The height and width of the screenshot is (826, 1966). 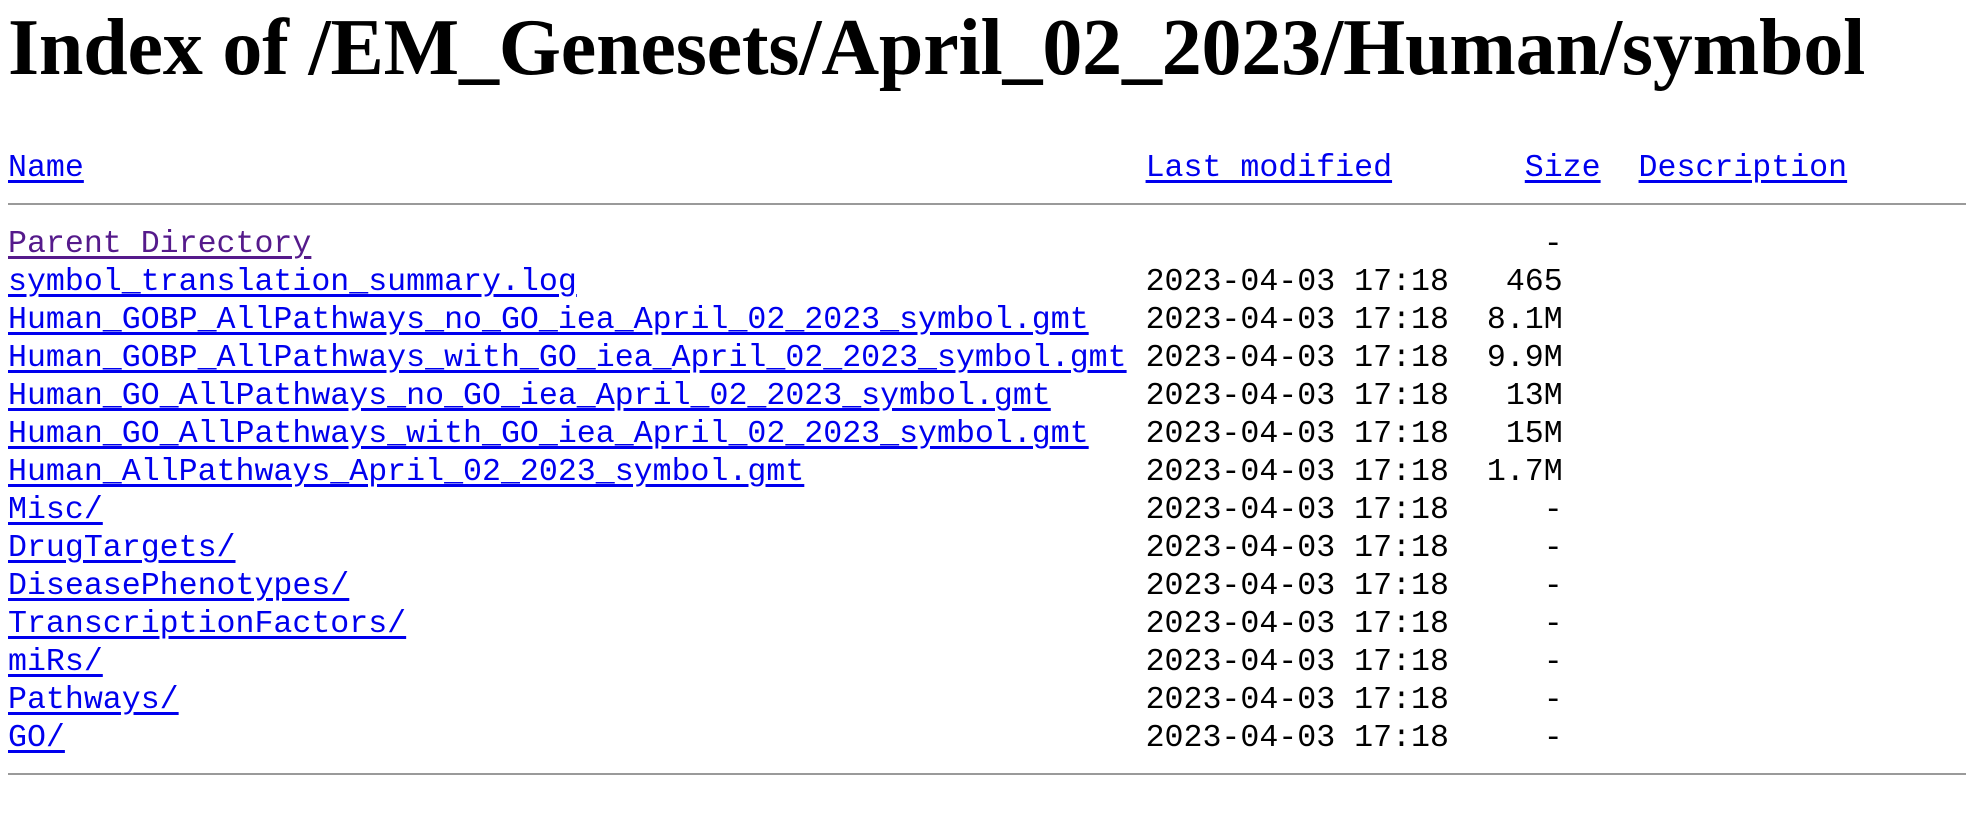 I want to click on file-row: TranscriptionFactors/ 2023-04-03 17:18 -, so click(x=927, y=625).